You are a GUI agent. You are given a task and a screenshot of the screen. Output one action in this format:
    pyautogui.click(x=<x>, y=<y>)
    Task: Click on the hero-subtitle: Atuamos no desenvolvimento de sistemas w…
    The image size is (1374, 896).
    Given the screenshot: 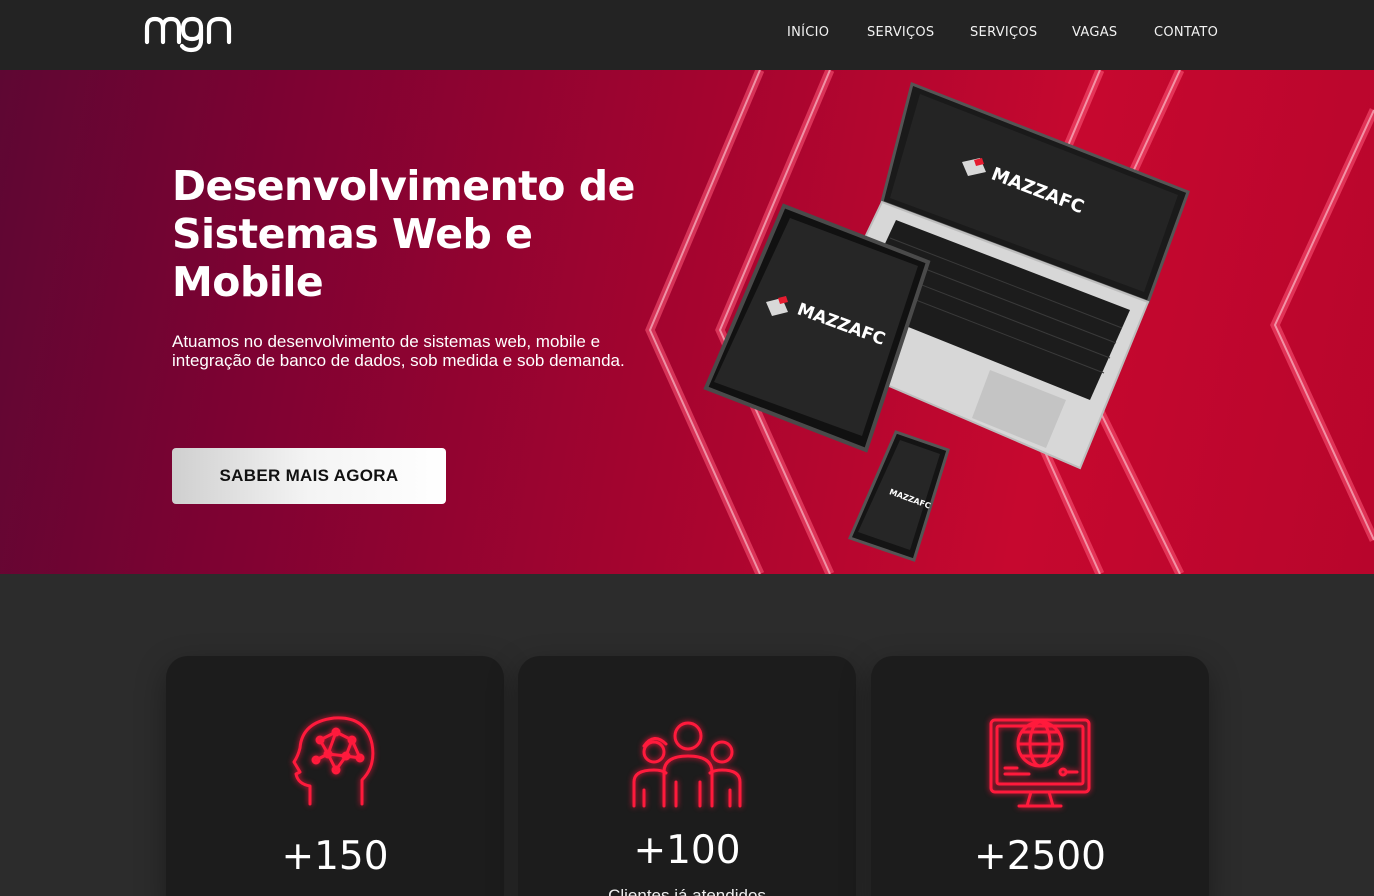 What is the action you would take?
    pyautogui.click(x=398, y=351)
    